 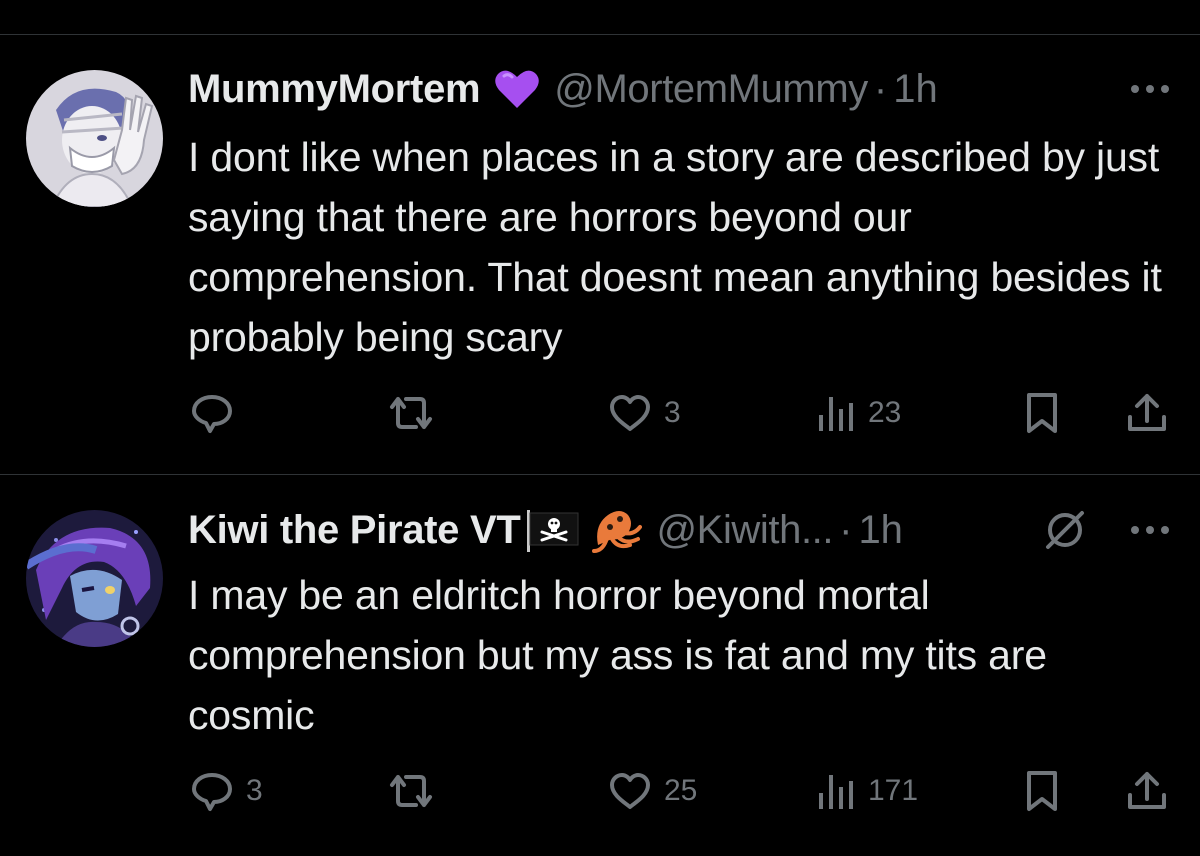 I want to click on reply-button: 3, so click(x=226, y=791).